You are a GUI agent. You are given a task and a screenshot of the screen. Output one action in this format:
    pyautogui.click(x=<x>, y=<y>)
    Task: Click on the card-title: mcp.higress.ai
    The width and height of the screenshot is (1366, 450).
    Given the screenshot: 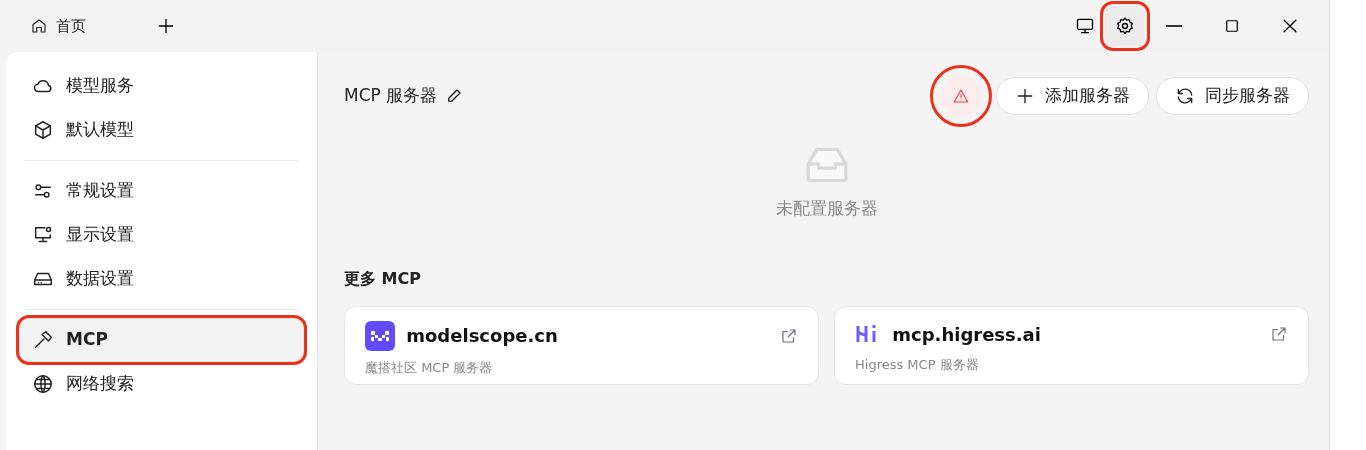 What is the action you would take?
    pyautogui.click(x=966, y=334)
    